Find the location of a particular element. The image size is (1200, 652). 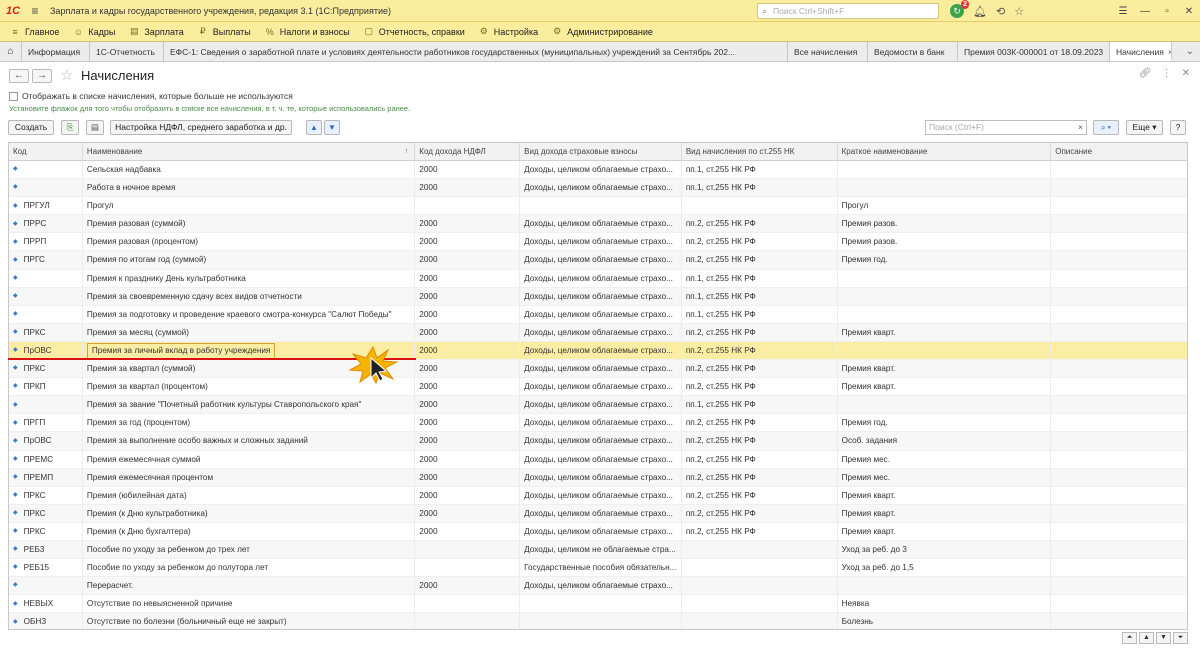

tabs-dropdown-icon: ⌄ is located at coordinates (1190, 51).